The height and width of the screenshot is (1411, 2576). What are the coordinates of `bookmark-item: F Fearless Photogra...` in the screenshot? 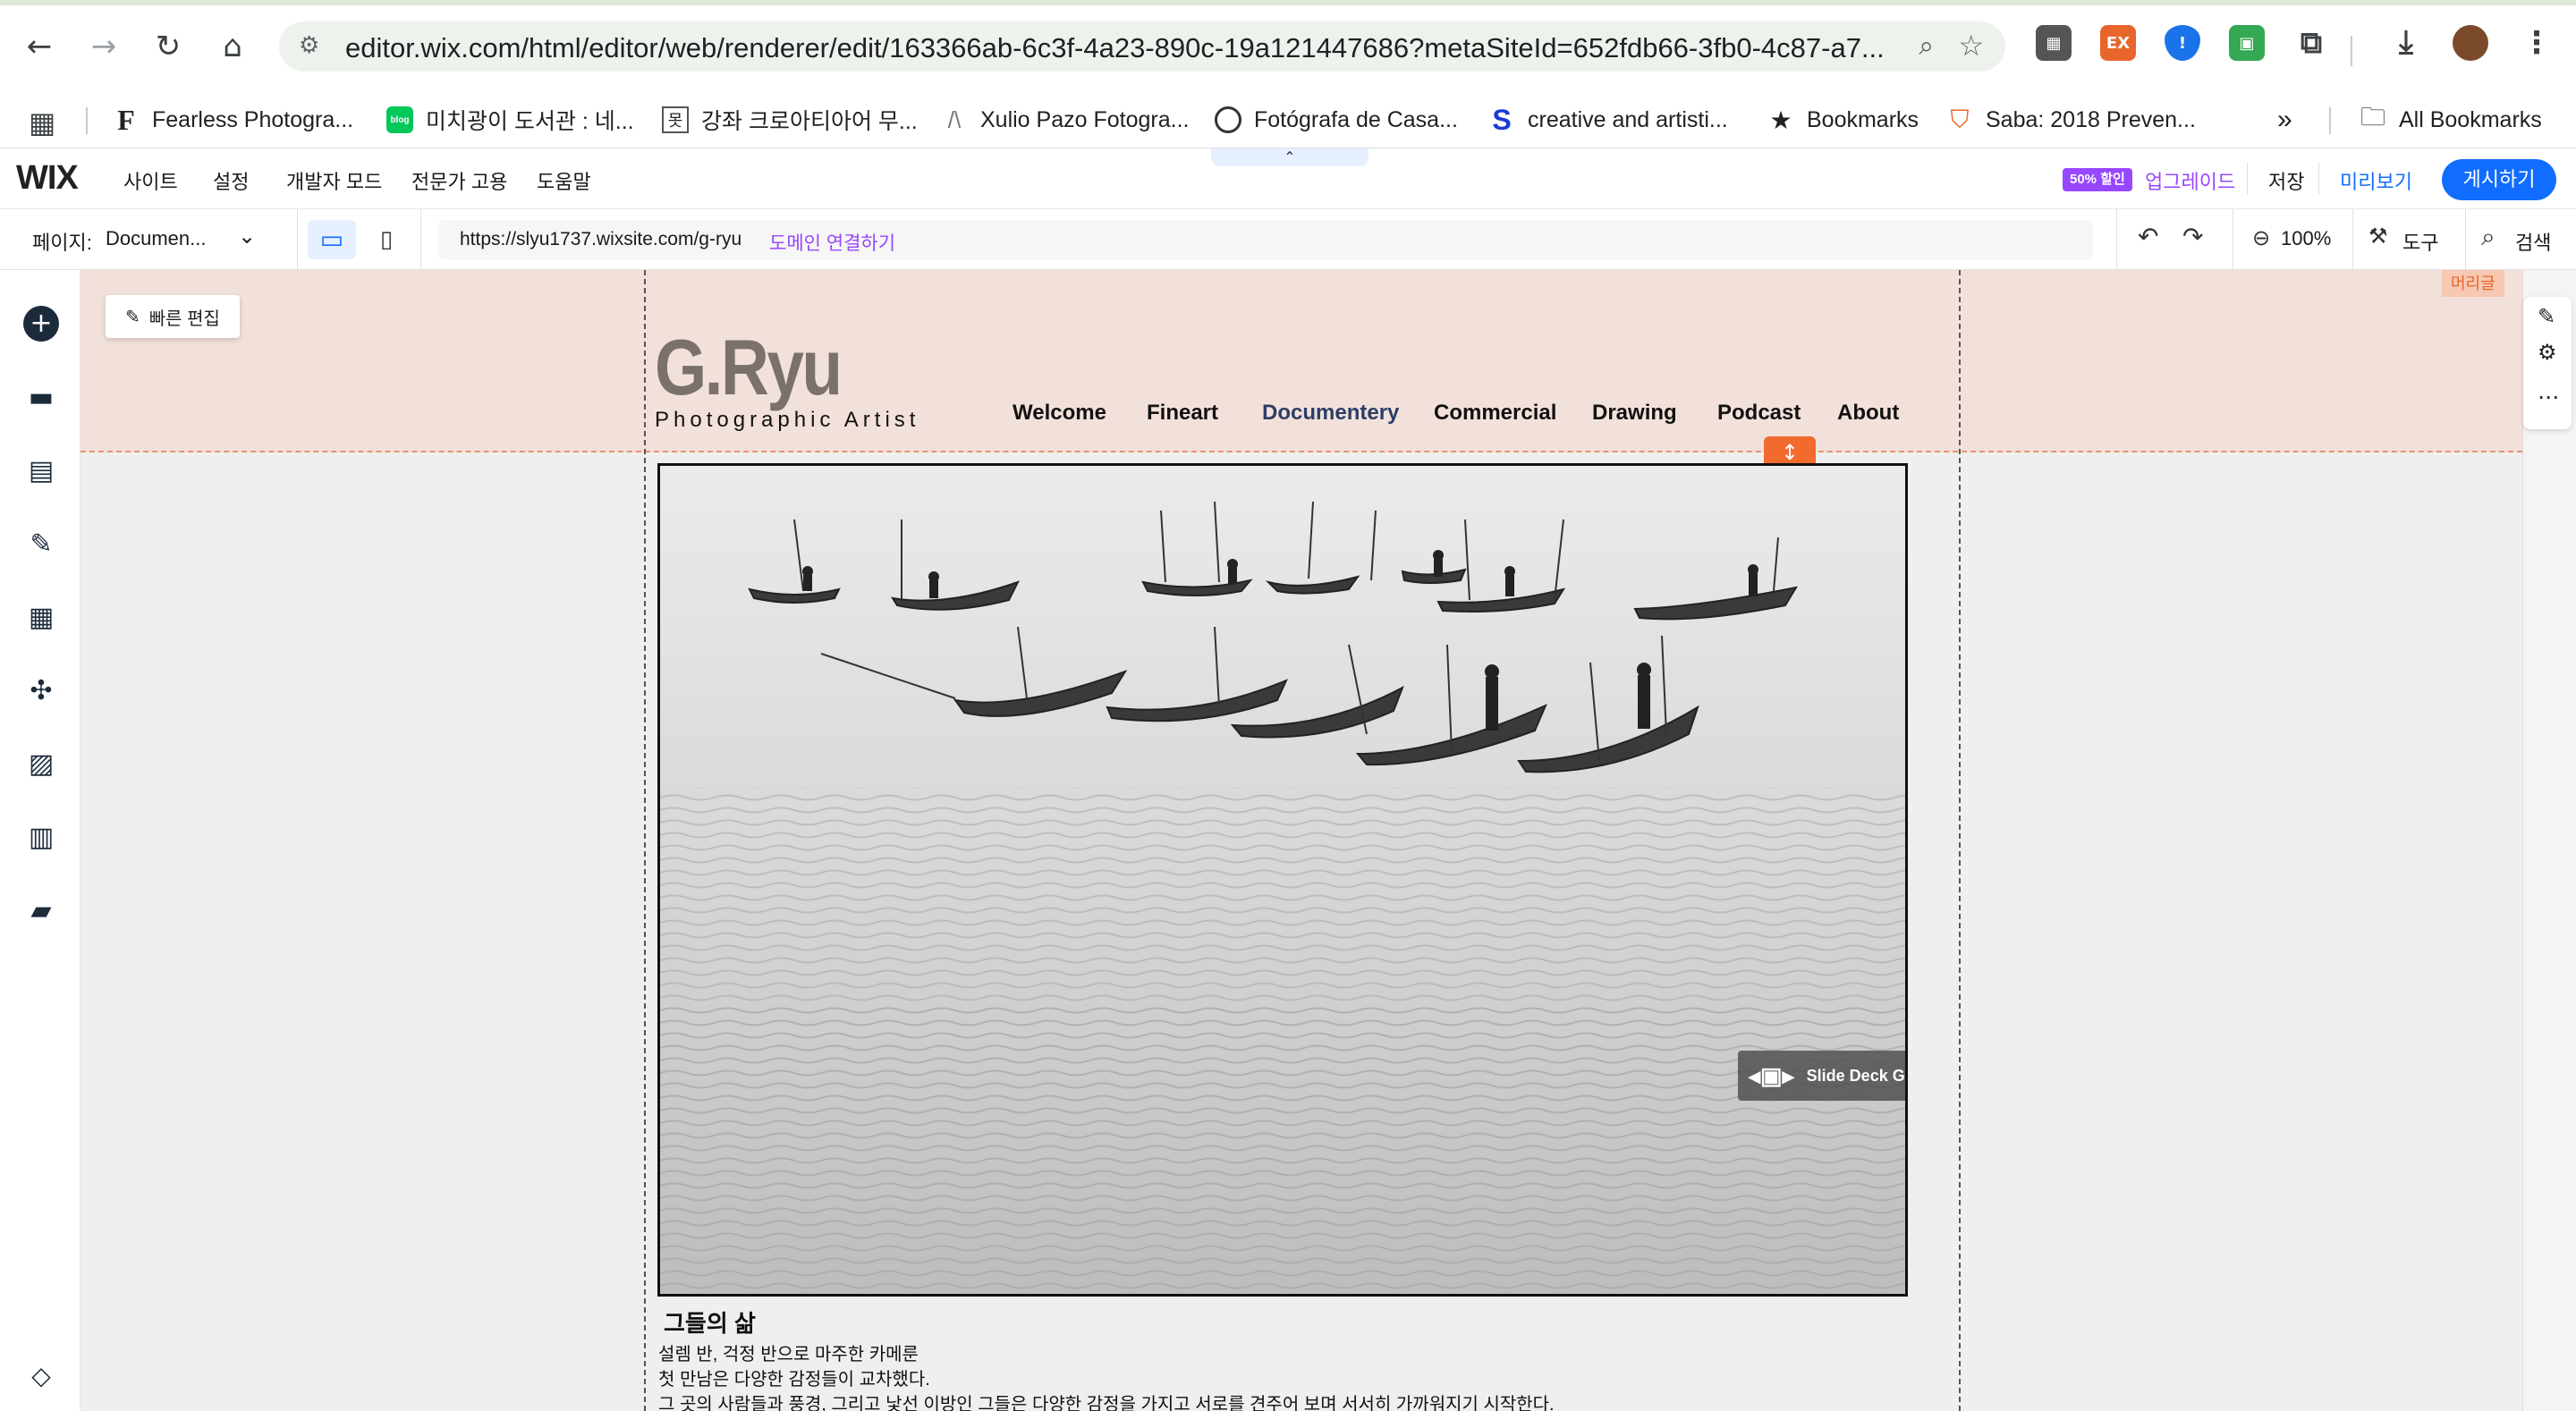 It's located at (233, 119).